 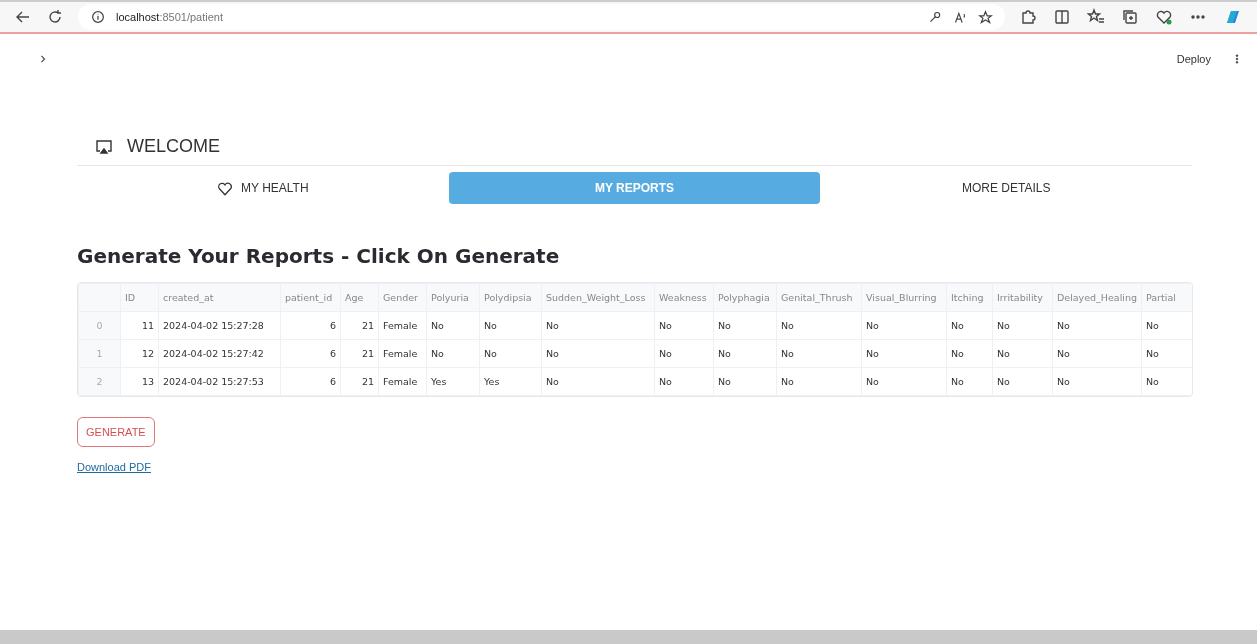 I want to click on column-header: Polyuria, so click(x=453, y=297).